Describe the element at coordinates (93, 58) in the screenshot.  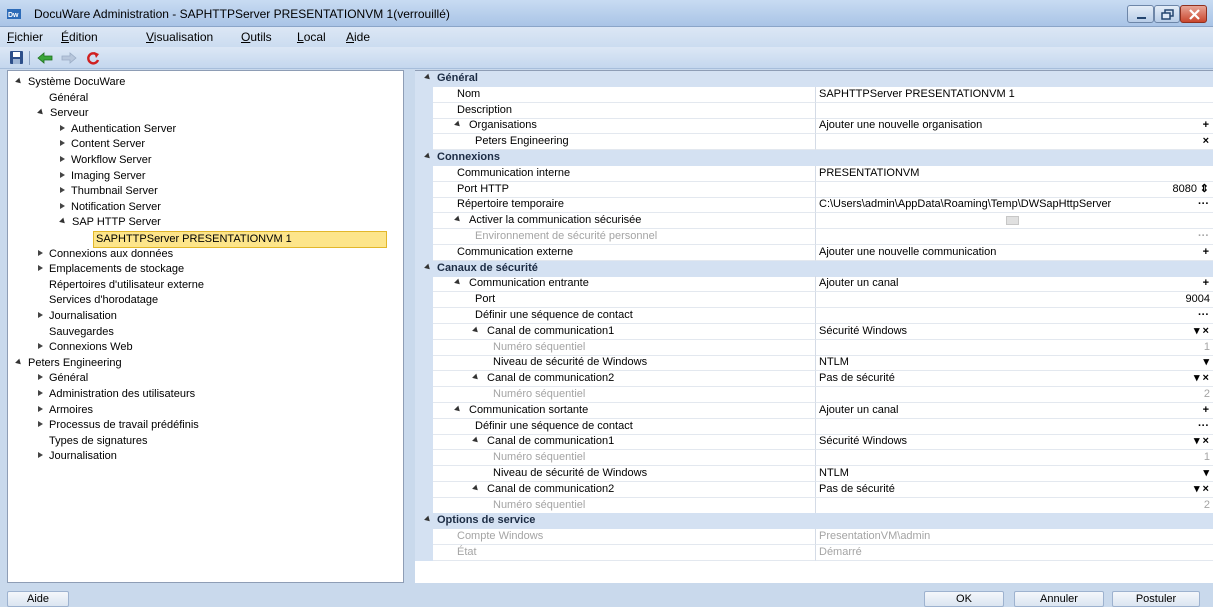
I see `refresh-icon` at that location.